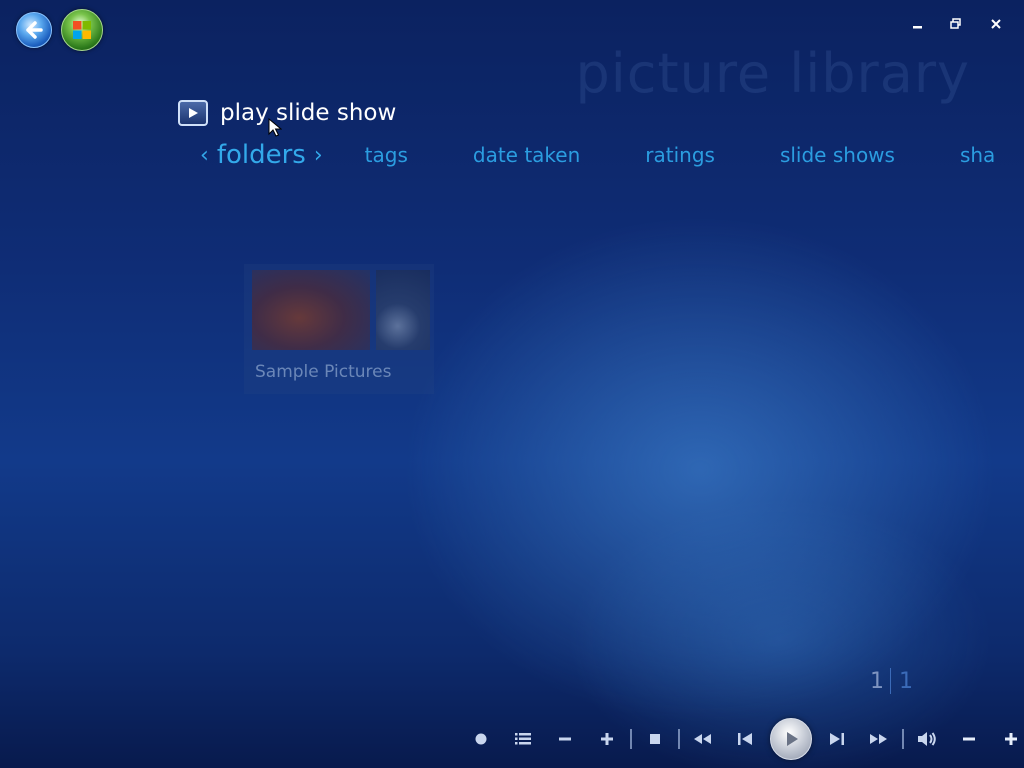 Image resolution: width=1024 pixels, height=768 pixels. I want to click on pager-divider, so click(890, 681).